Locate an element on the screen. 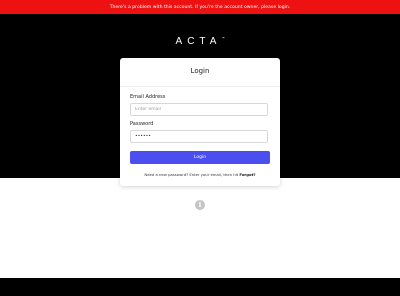 The image size is (400, 296). email-field is located at coordinates (199, 109).